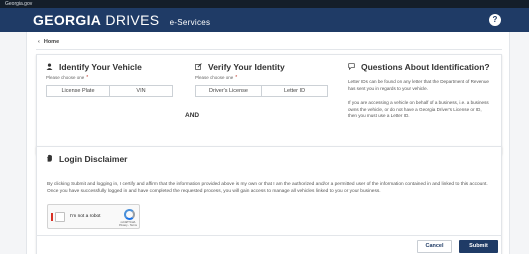  What do you see at coordinates (434, 246) in the screenshot?
I see `cancel-button: Cancel` at bounding box center [434, 246].